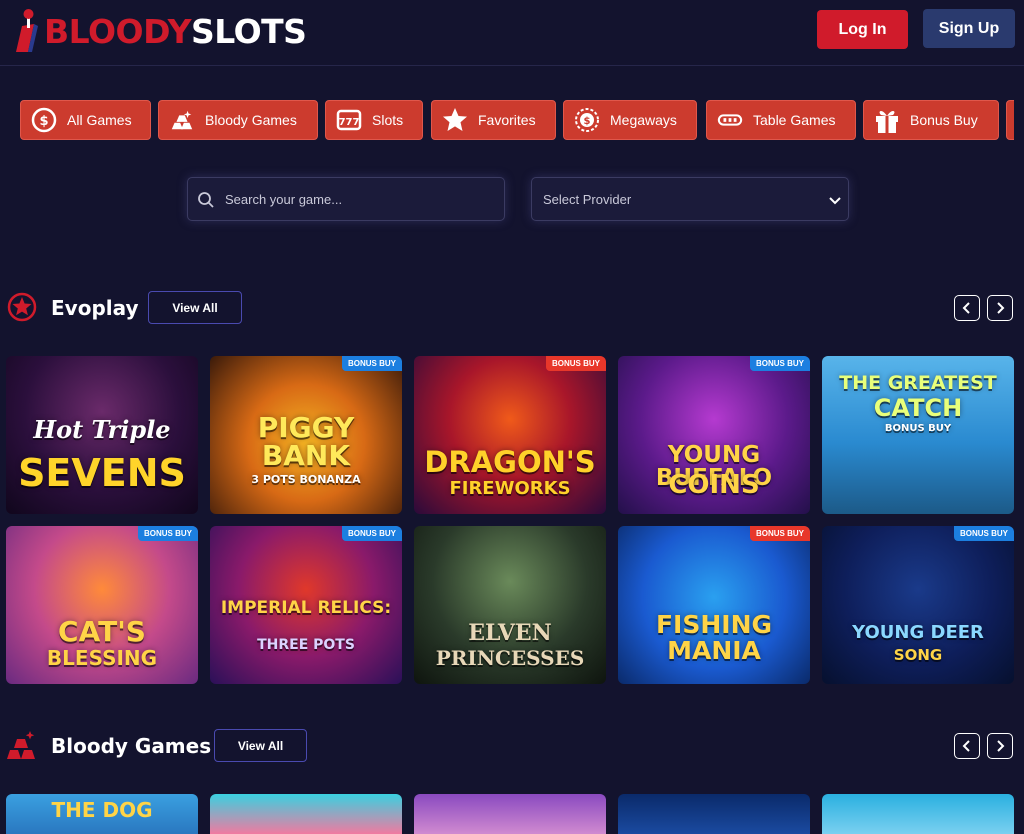  I want to click on game-title: YOUNG DEER, so click(918, 632).